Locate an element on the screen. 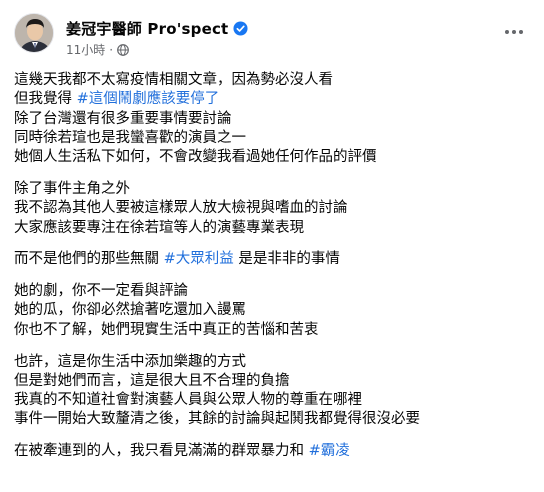 Image resolution: width=544 pixels, height=492 pixels. post-timestamp: 11小時 is located at coordinates (85, 49).